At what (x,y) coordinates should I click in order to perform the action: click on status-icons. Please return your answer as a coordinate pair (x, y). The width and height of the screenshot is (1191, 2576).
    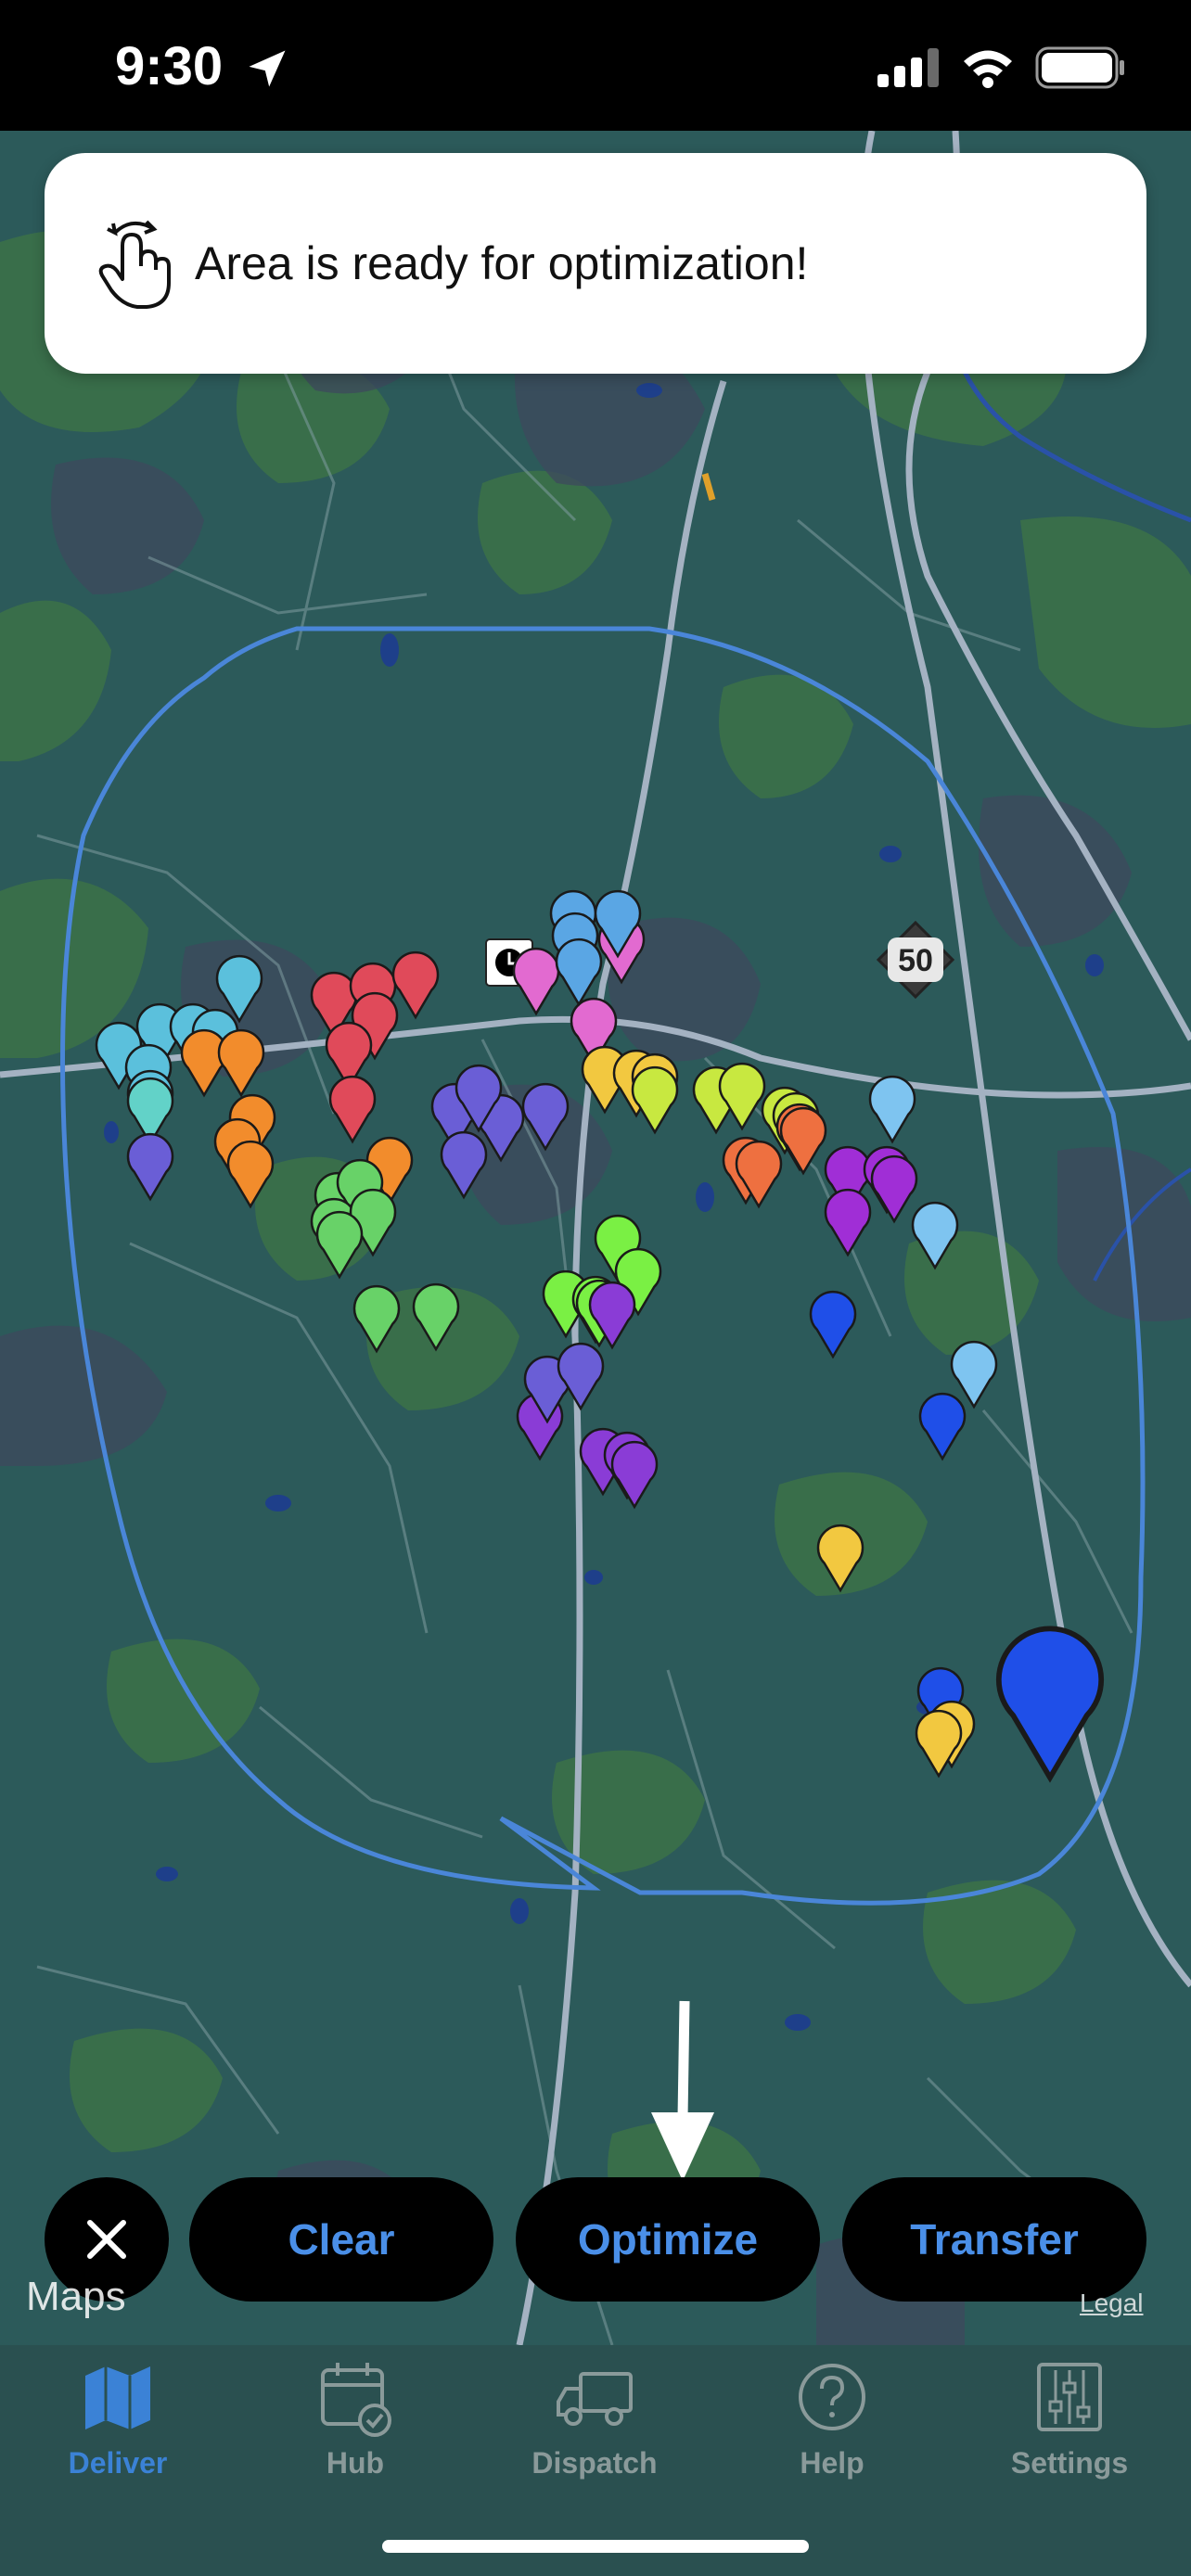
    Looking at the image, I should click on (1001, 67).